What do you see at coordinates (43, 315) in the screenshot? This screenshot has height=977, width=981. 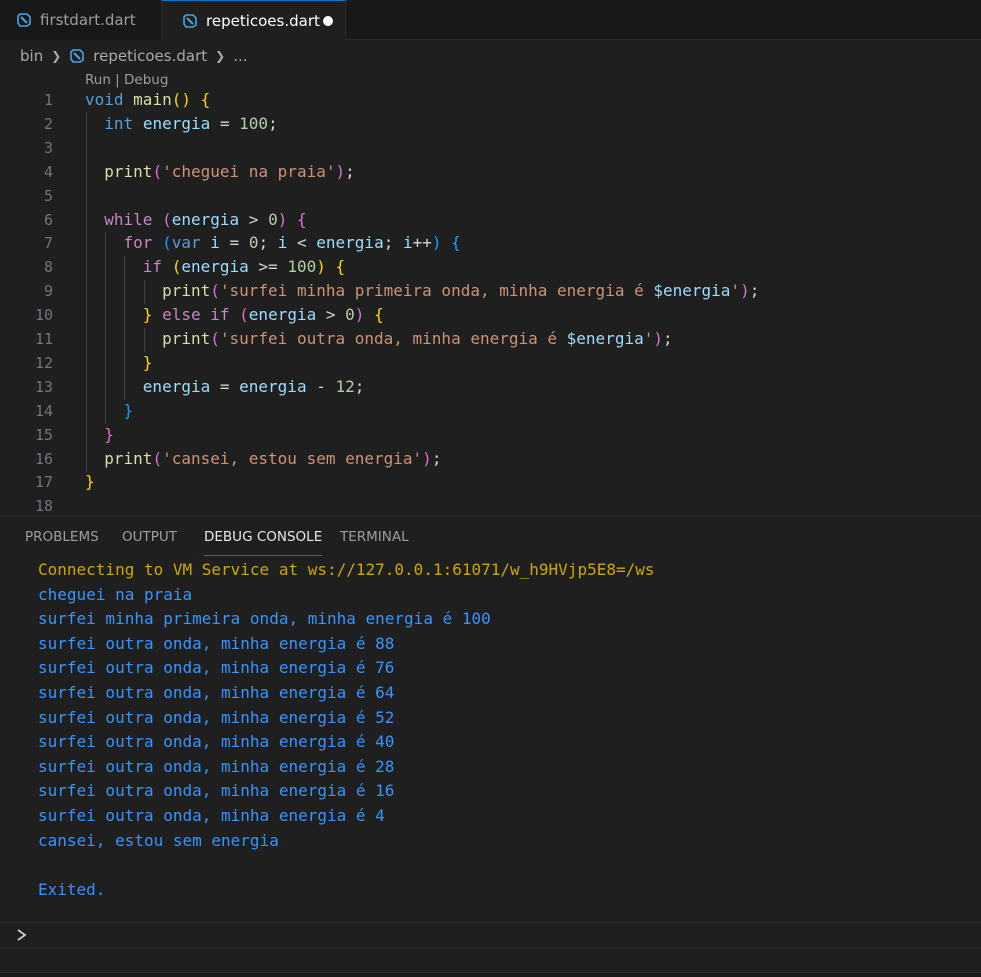 I see `line-number: 10` at bounding box center [43, 315].